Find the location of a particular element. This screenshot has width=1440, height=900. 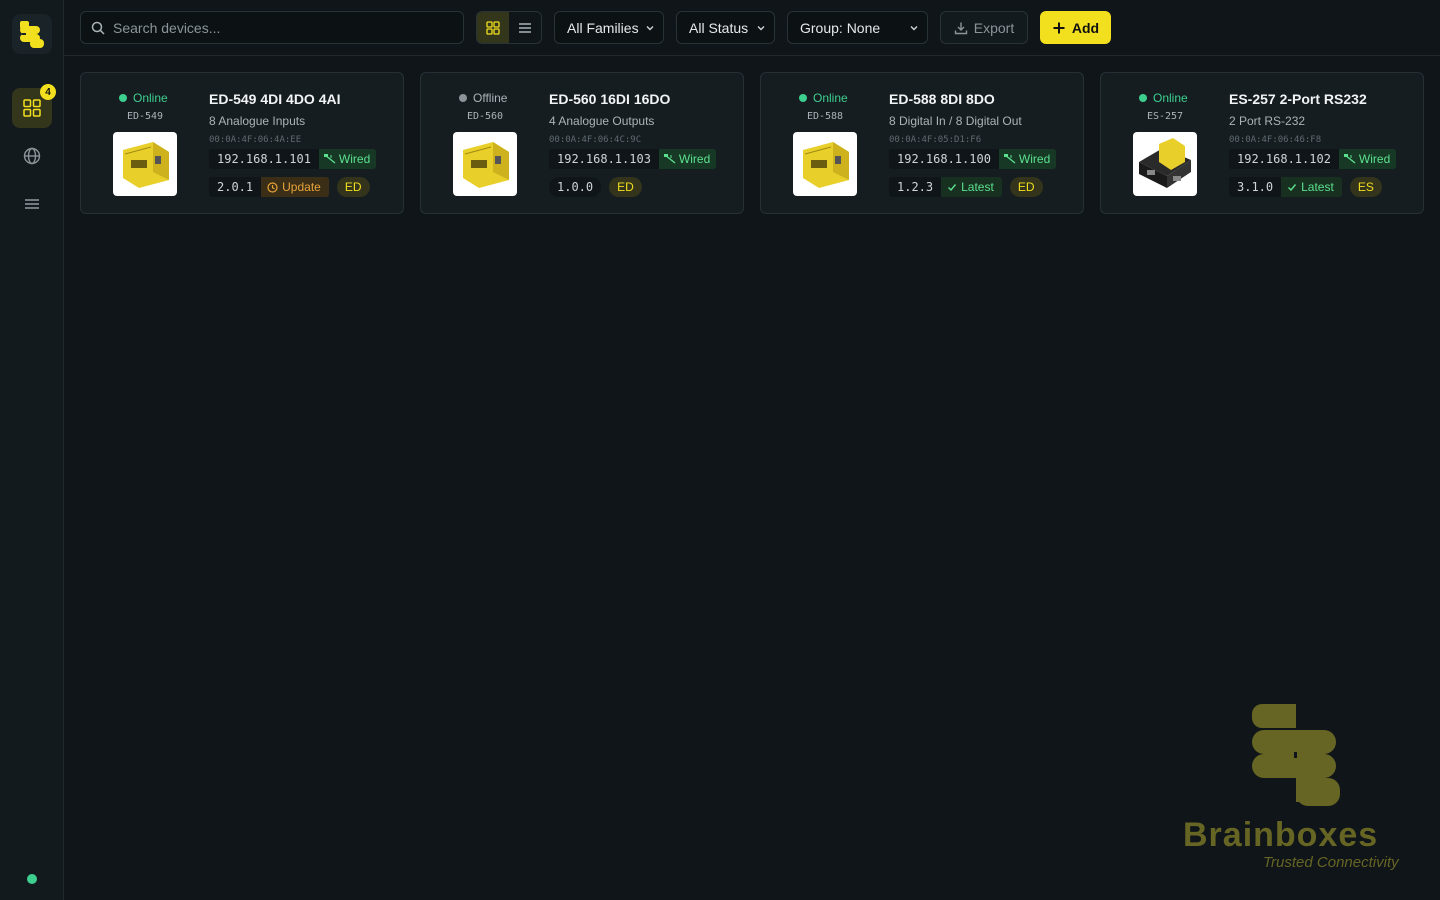

group-filter-value: Group: None is located at coordinates (840, 27).